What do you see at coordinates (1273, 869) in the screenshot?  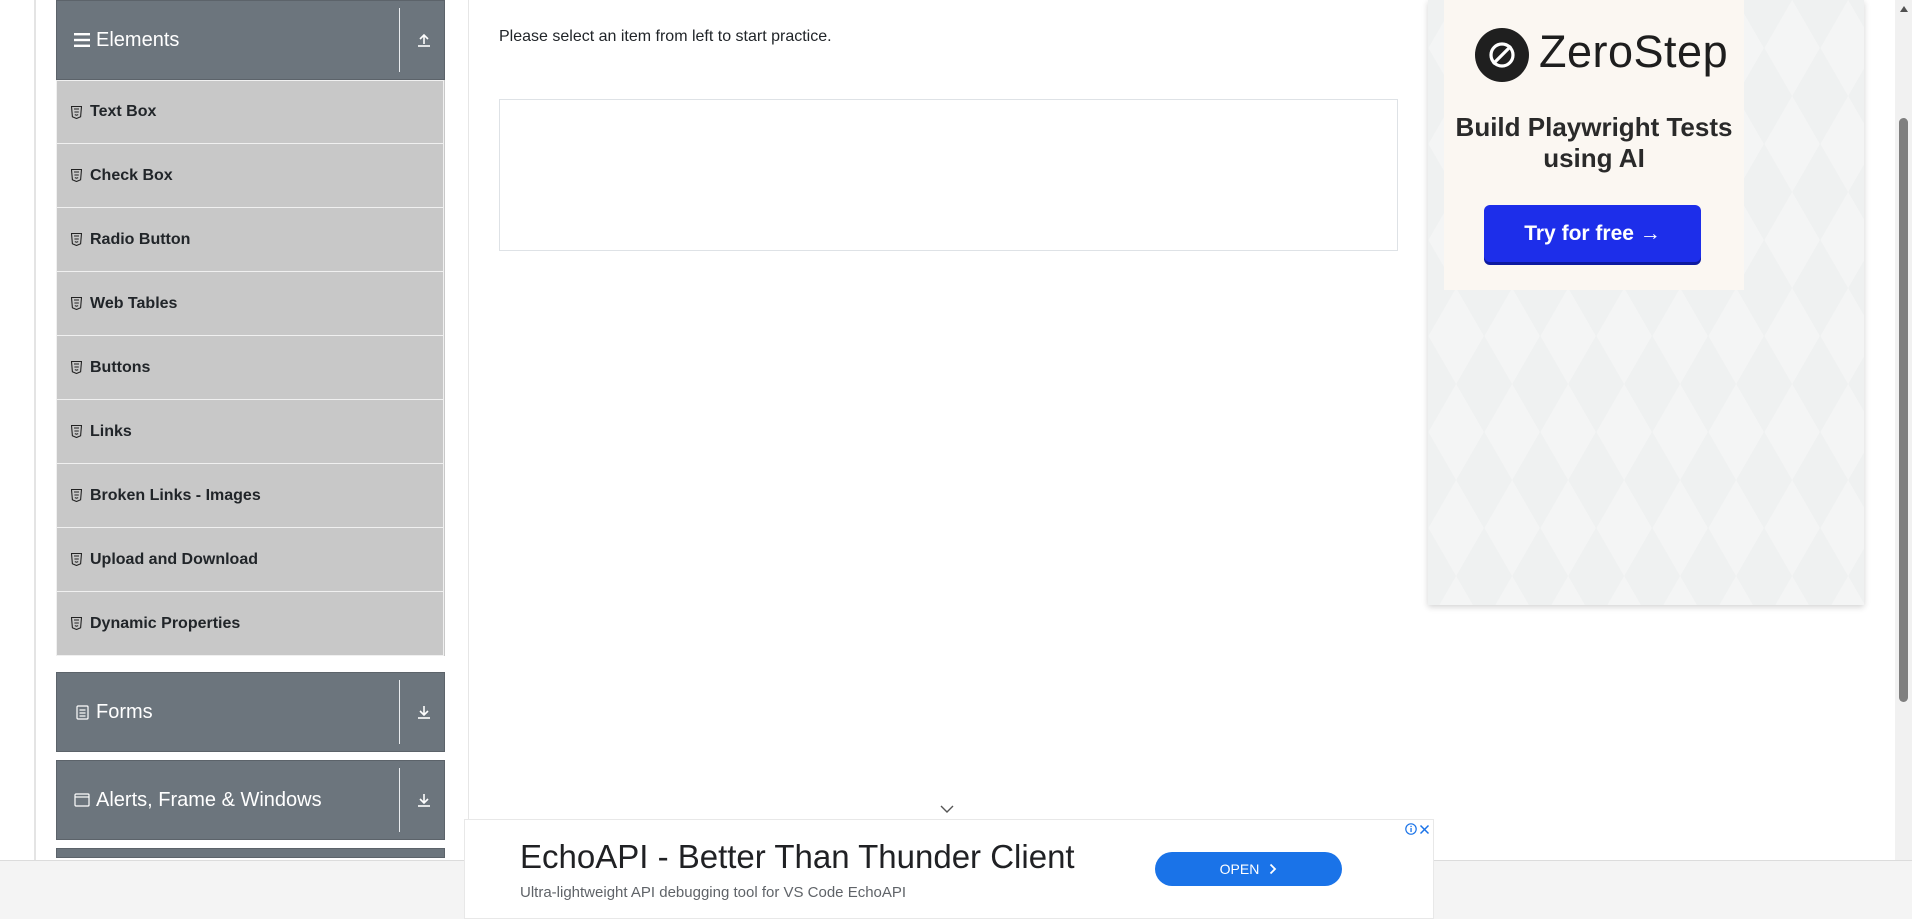 I see `chevron-right-icon` at bounding box center [1273, 869].